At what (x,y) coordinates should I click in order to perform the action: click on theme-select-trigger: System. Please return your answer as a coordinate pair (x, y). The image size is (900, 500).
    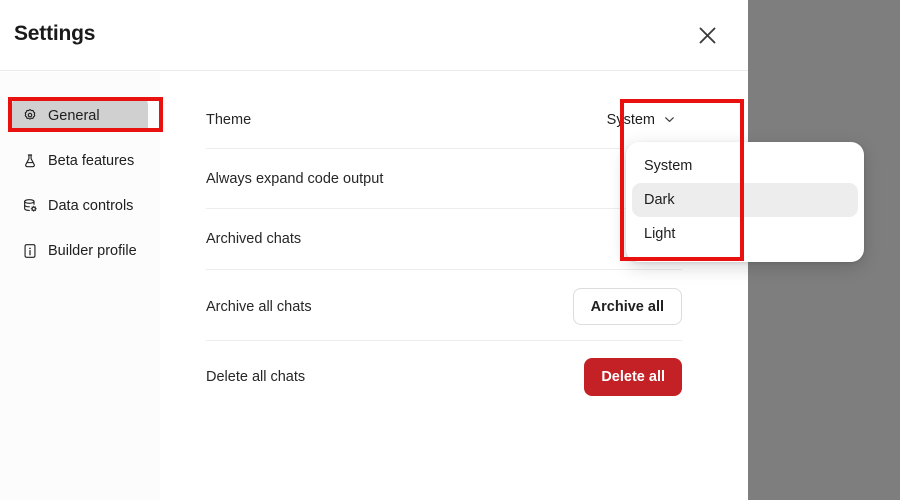
    Looking at the image, I should click on (640, 120).